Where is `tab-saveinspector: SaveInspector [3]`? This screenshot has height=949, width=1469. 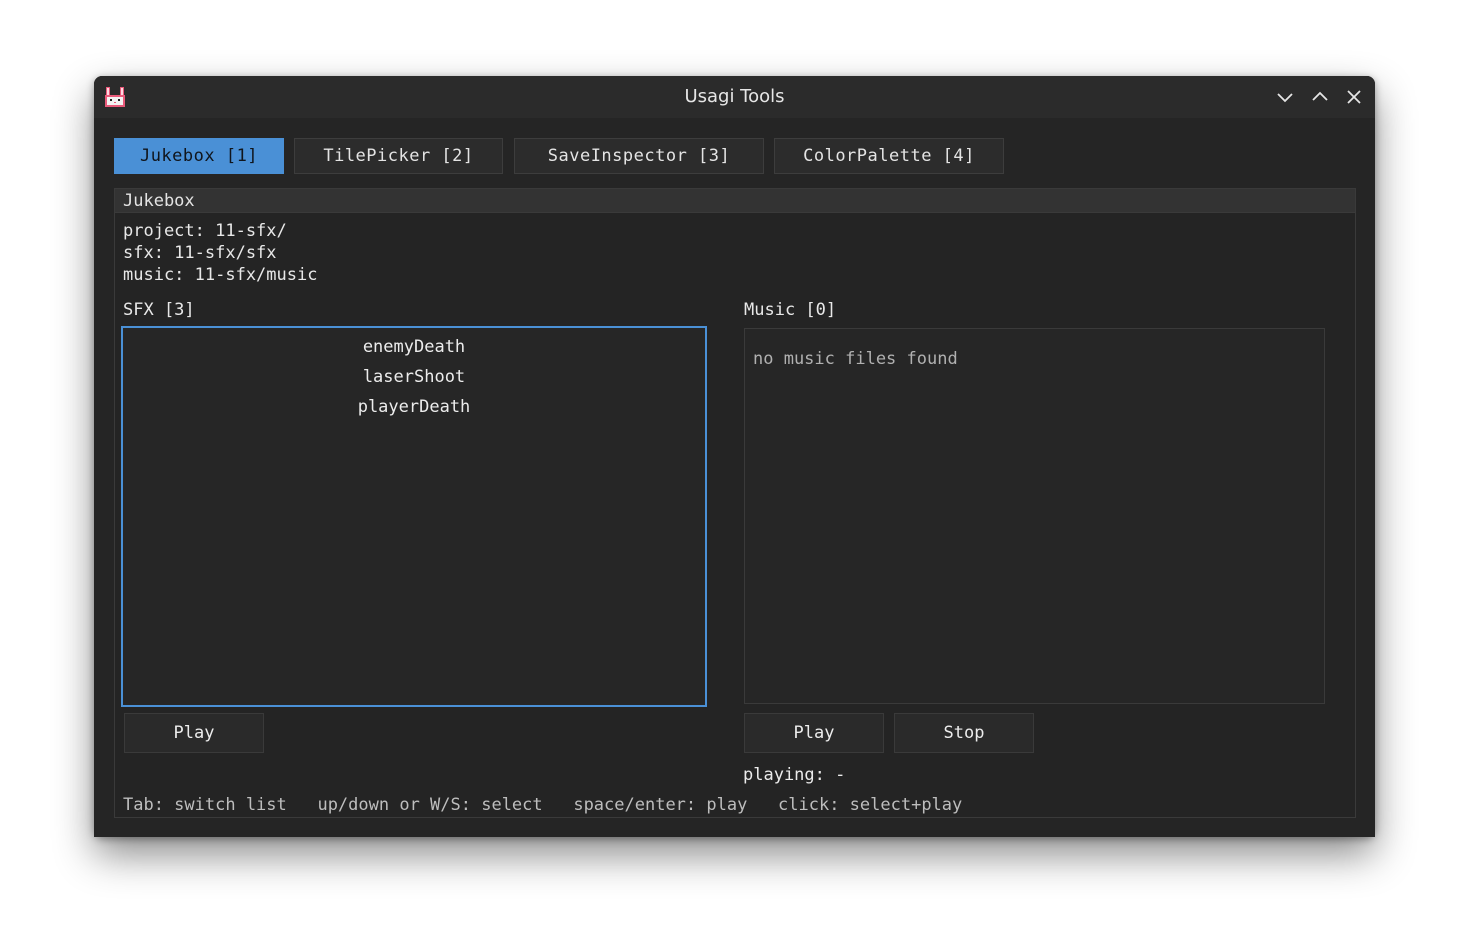 tab-saveinspector: SaveInspector [3] is located at coordinates (639, 156).